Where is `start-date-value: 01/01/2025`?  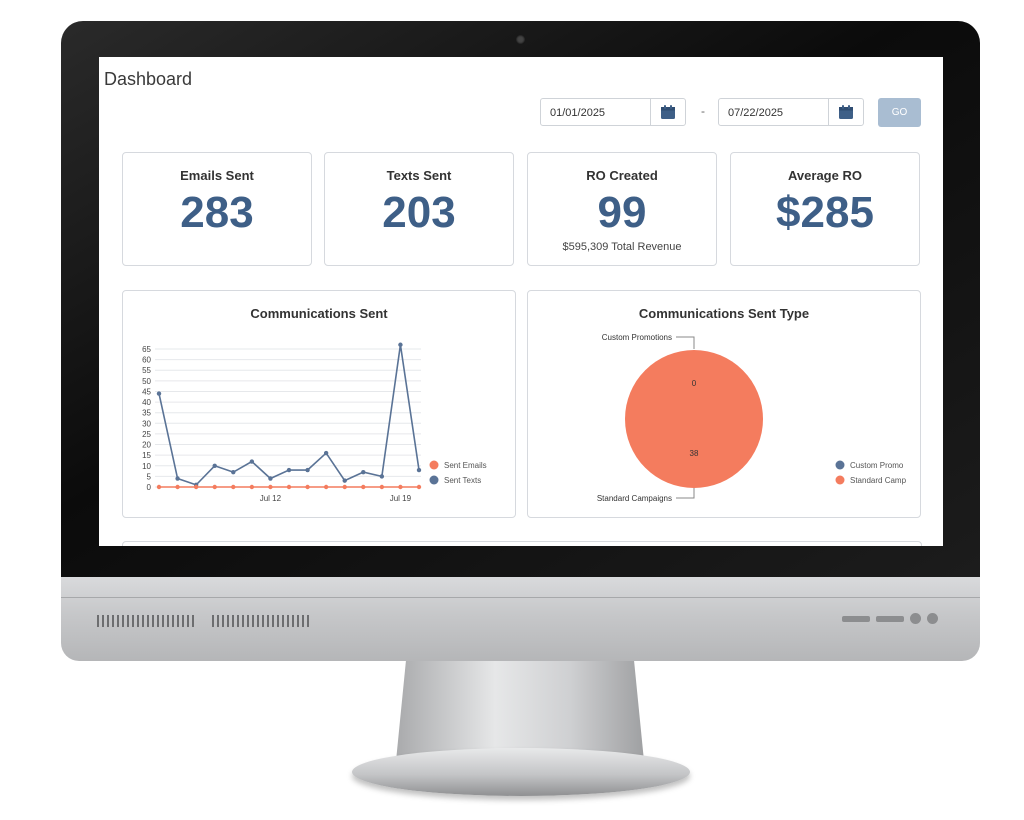
start-date-value: 01/01/2025 is located at coordinates (578, 113).